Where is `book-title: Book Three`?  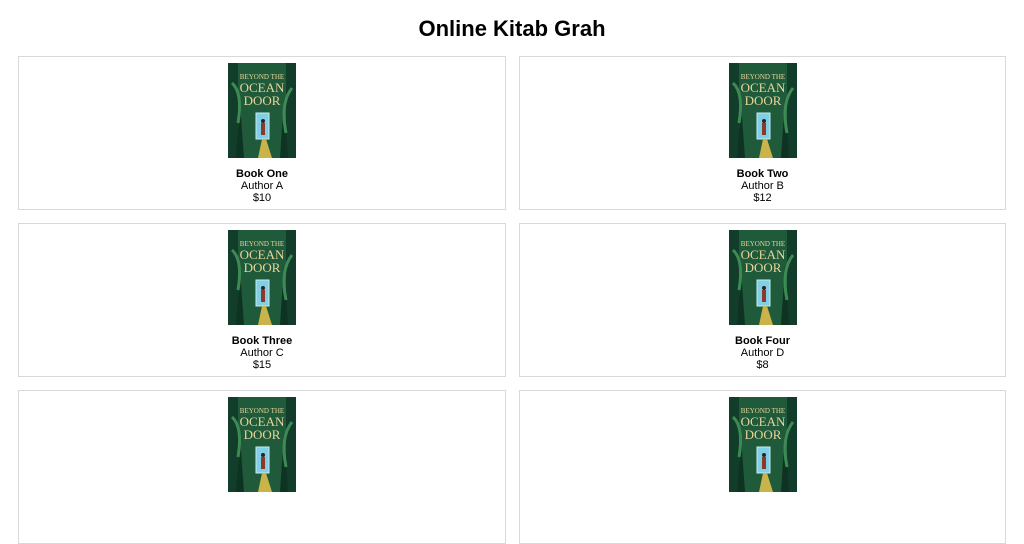
book-title: Book Three is located at coordinates (262, 341).